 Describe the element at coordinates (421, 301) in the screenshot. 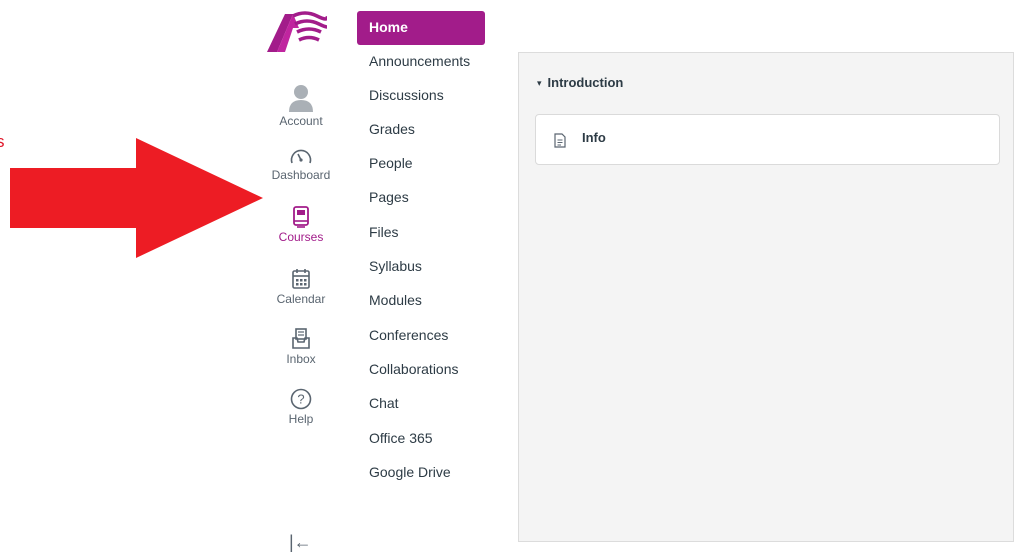

I see `course-nav-modules: Modules` at that location.